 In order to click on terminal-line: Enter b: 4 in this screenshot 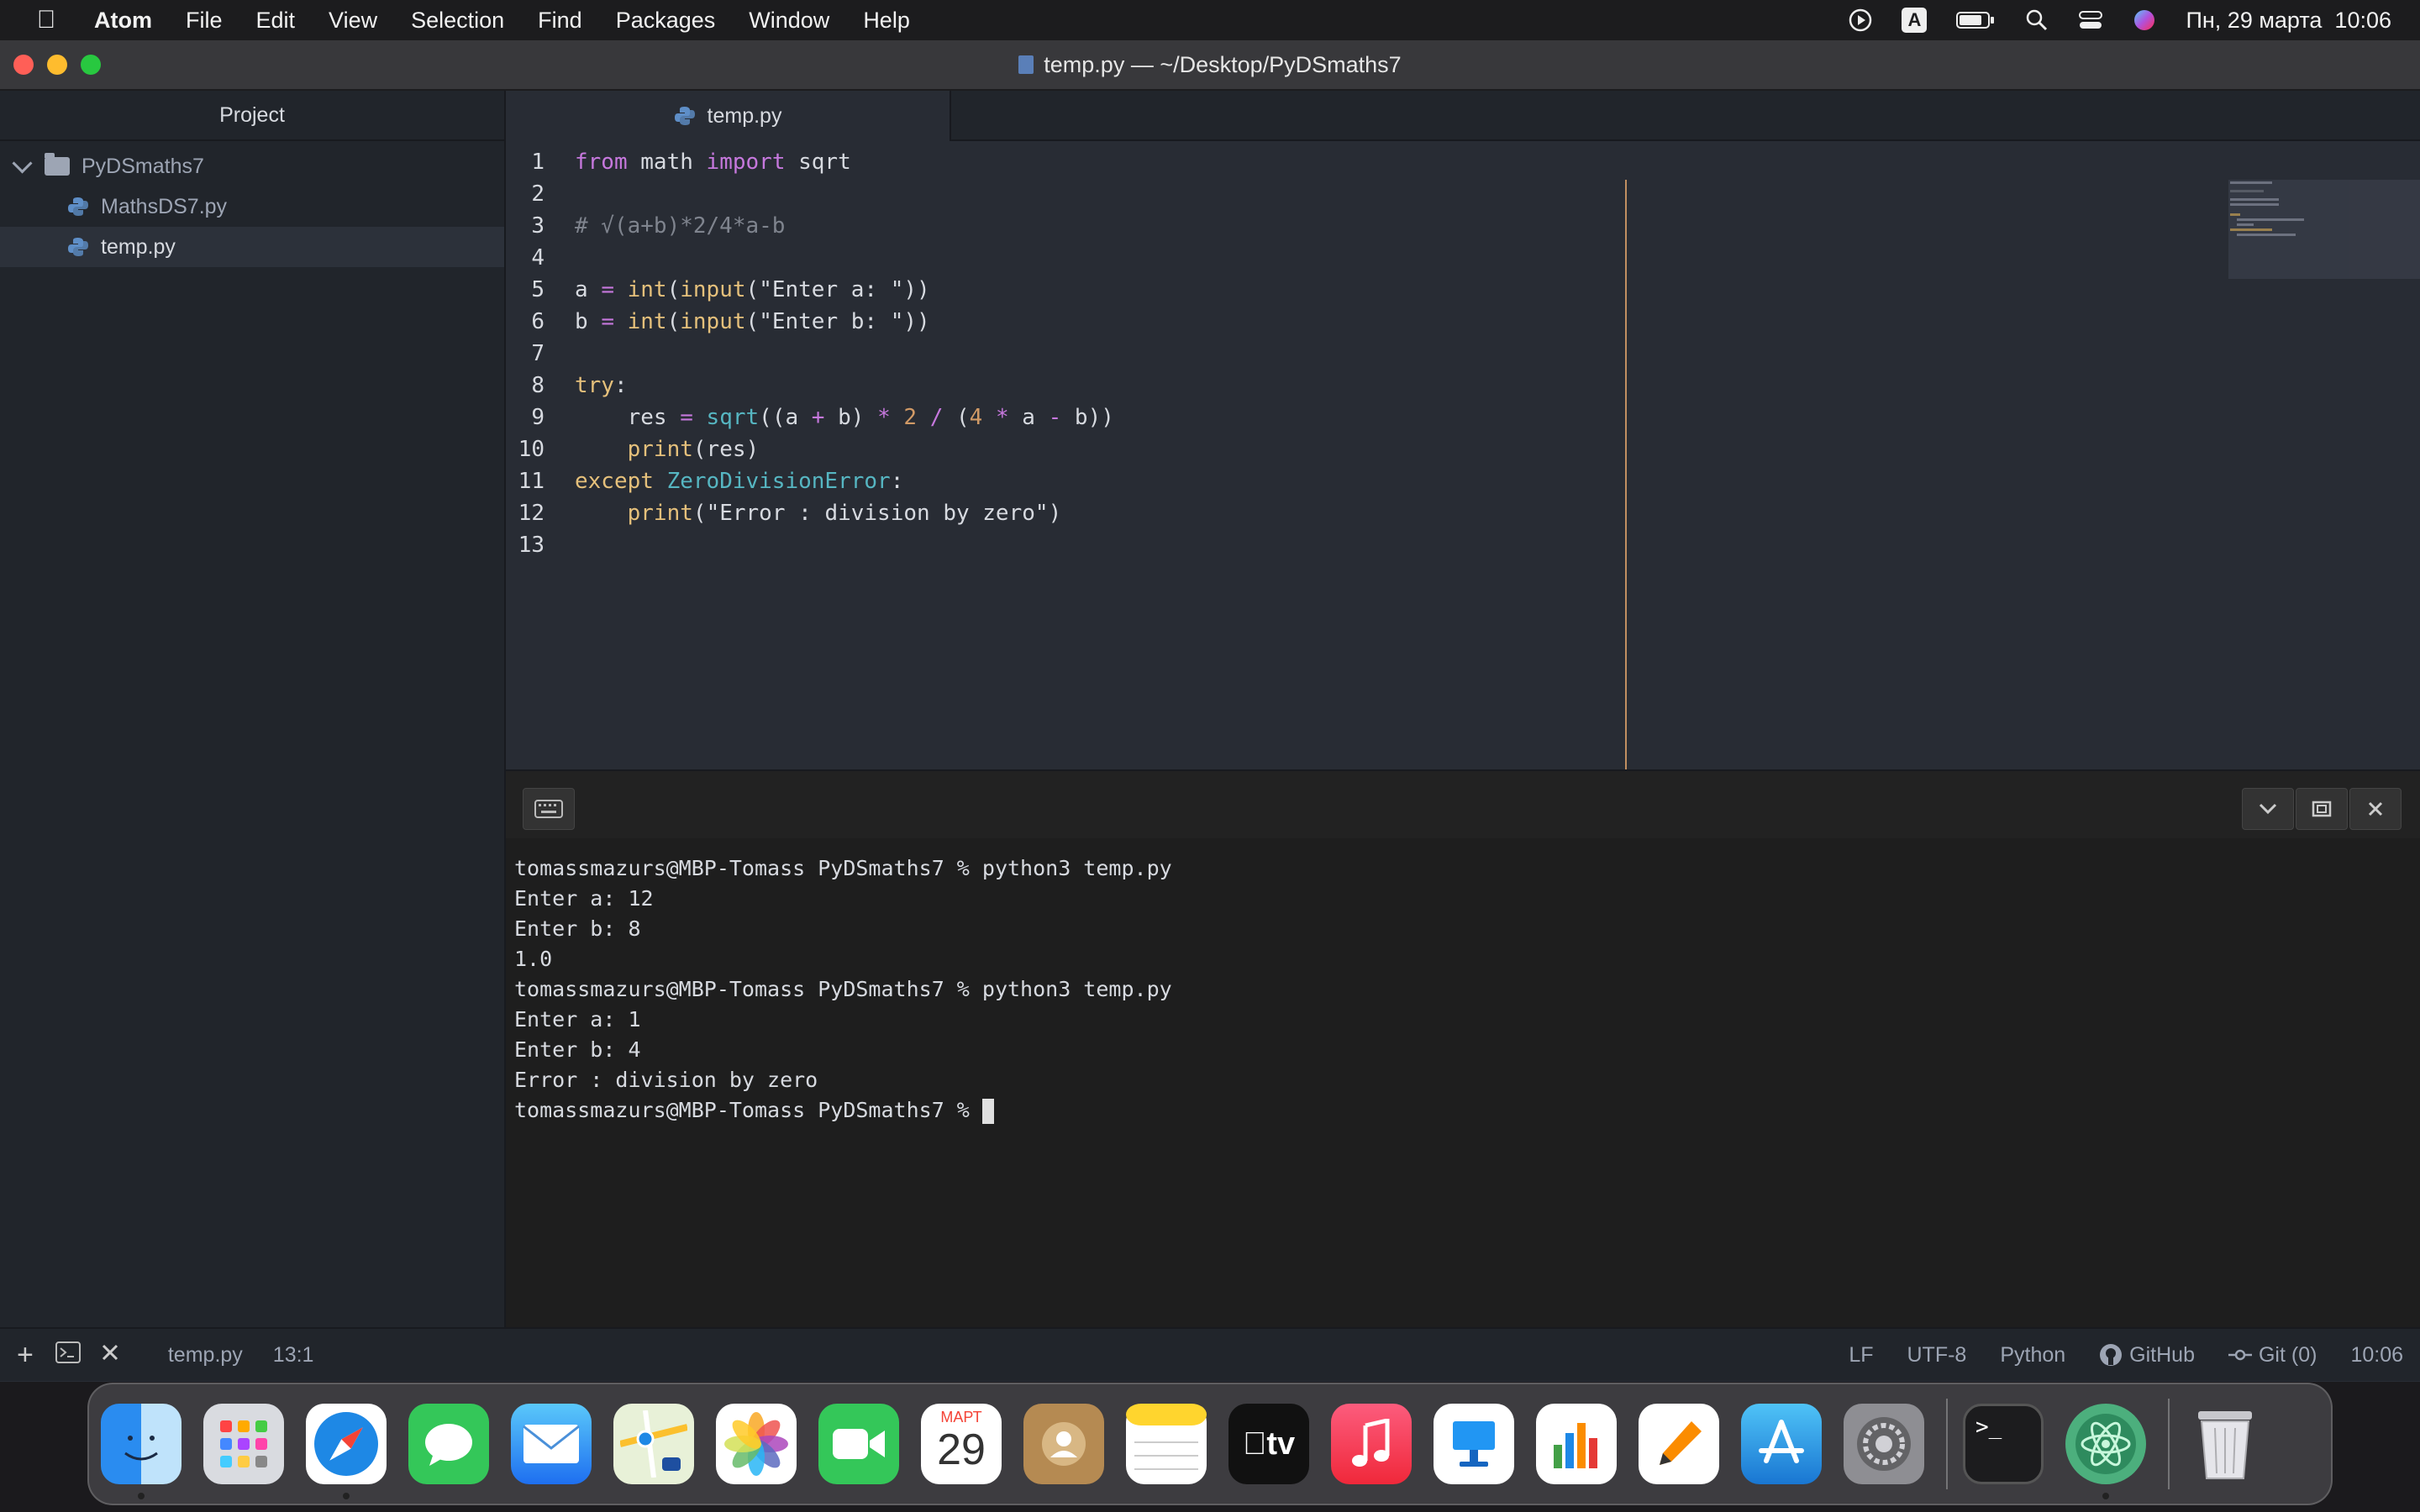, I will do `click(577, 1049)`.